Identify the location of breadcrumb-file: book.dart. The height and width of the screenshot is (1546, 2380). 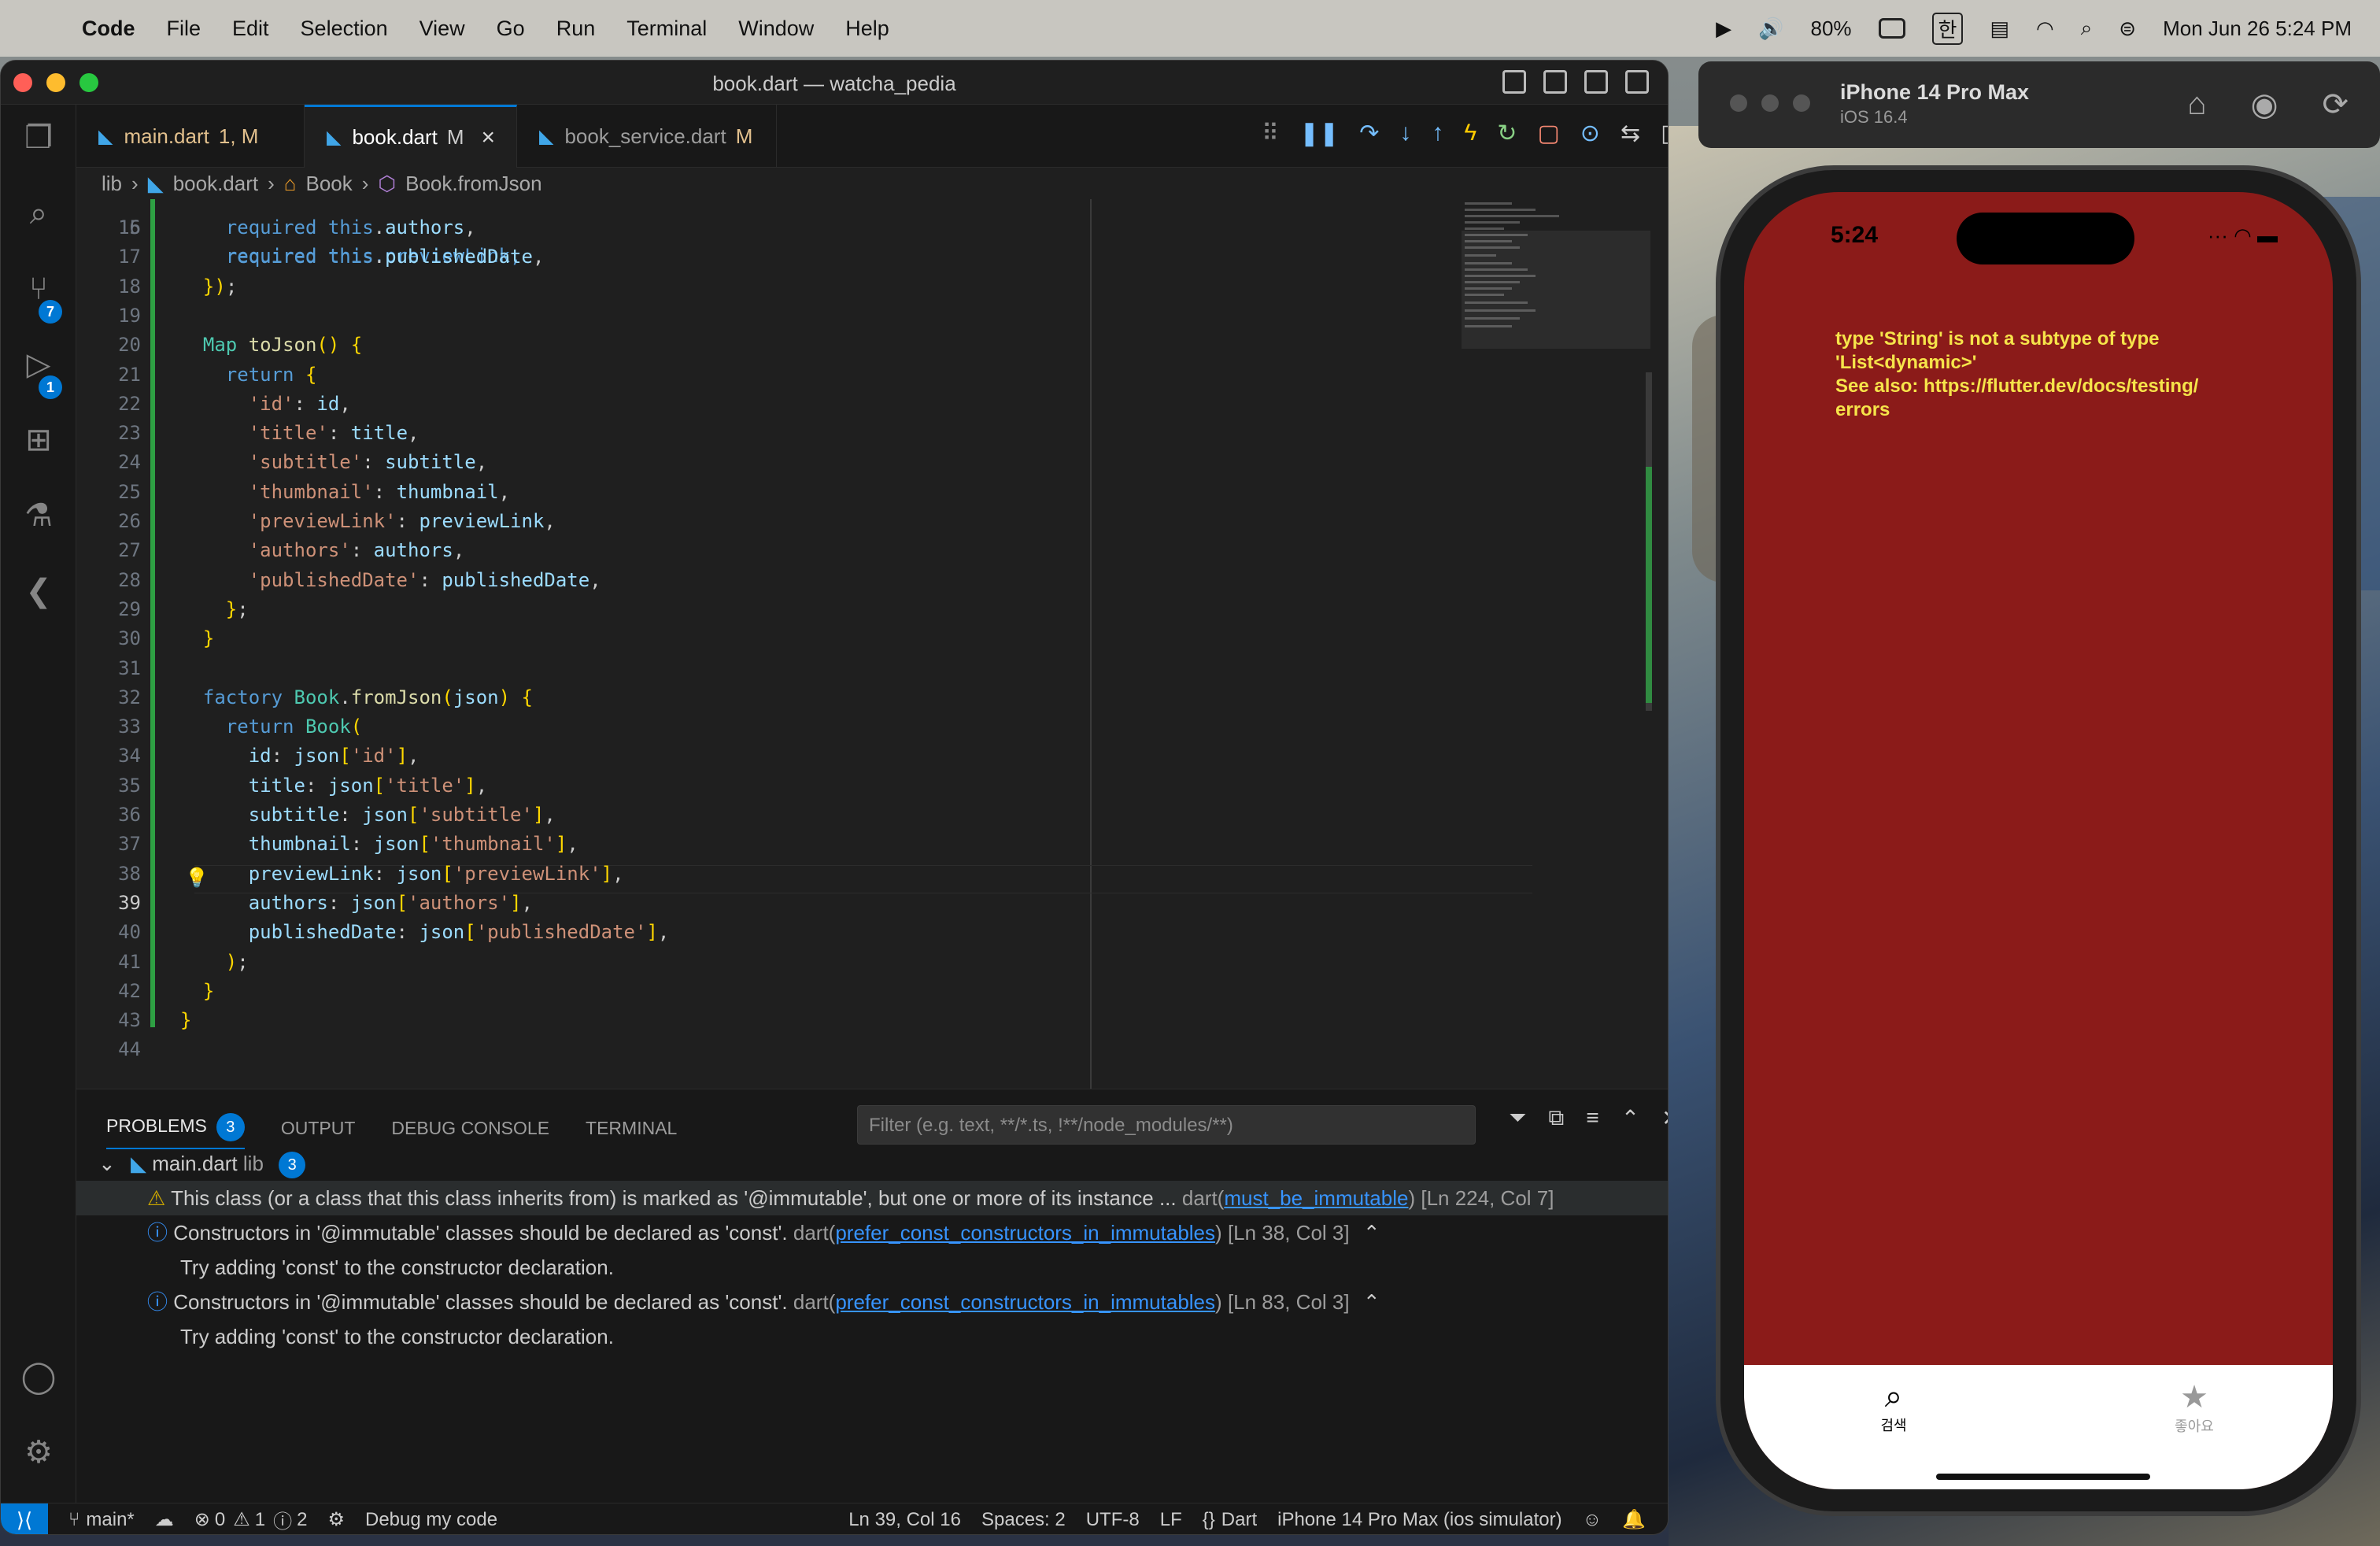
(216, 184).